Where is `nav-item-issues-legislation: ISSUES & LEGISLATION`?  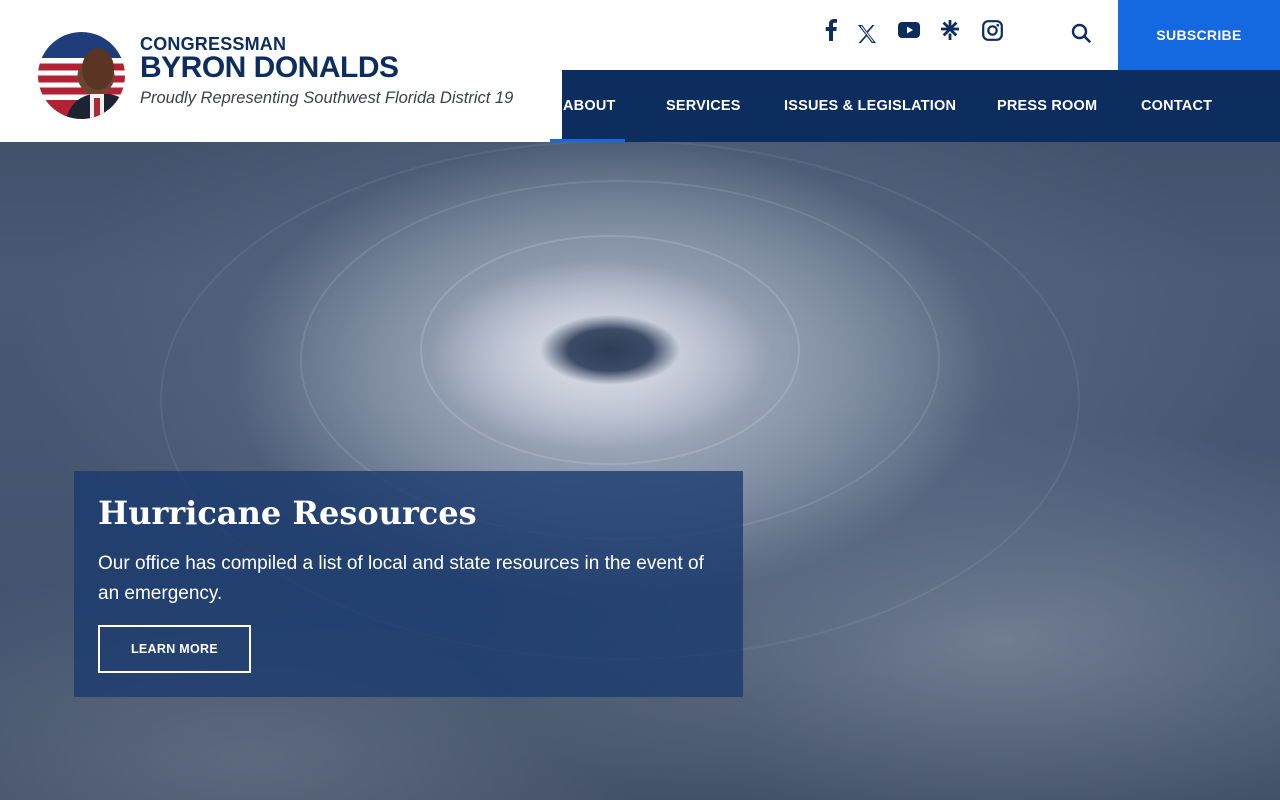
nav-item-issues-legislation: ISSUES & LEGISLATION is located at coordinates (870, 106).